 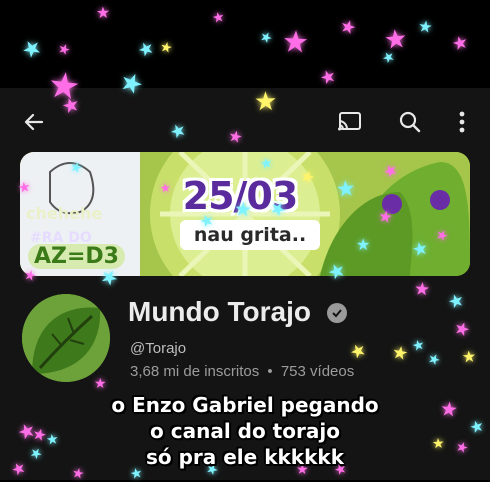 I want to click on banner-left-text: chehehe, so click(x=64, y=213).